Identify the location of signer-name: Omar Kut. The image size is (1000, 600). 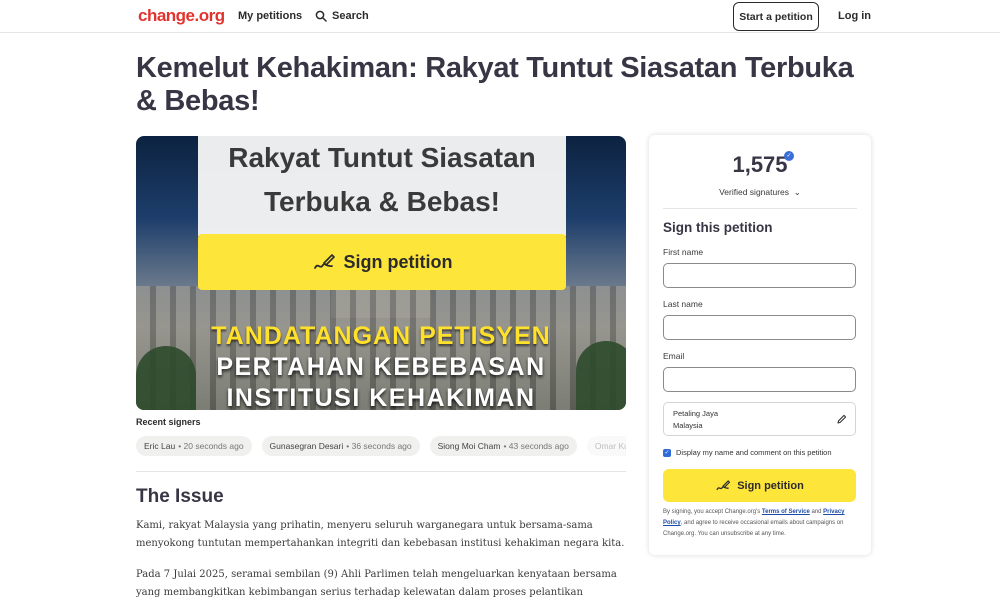
(610, 446).